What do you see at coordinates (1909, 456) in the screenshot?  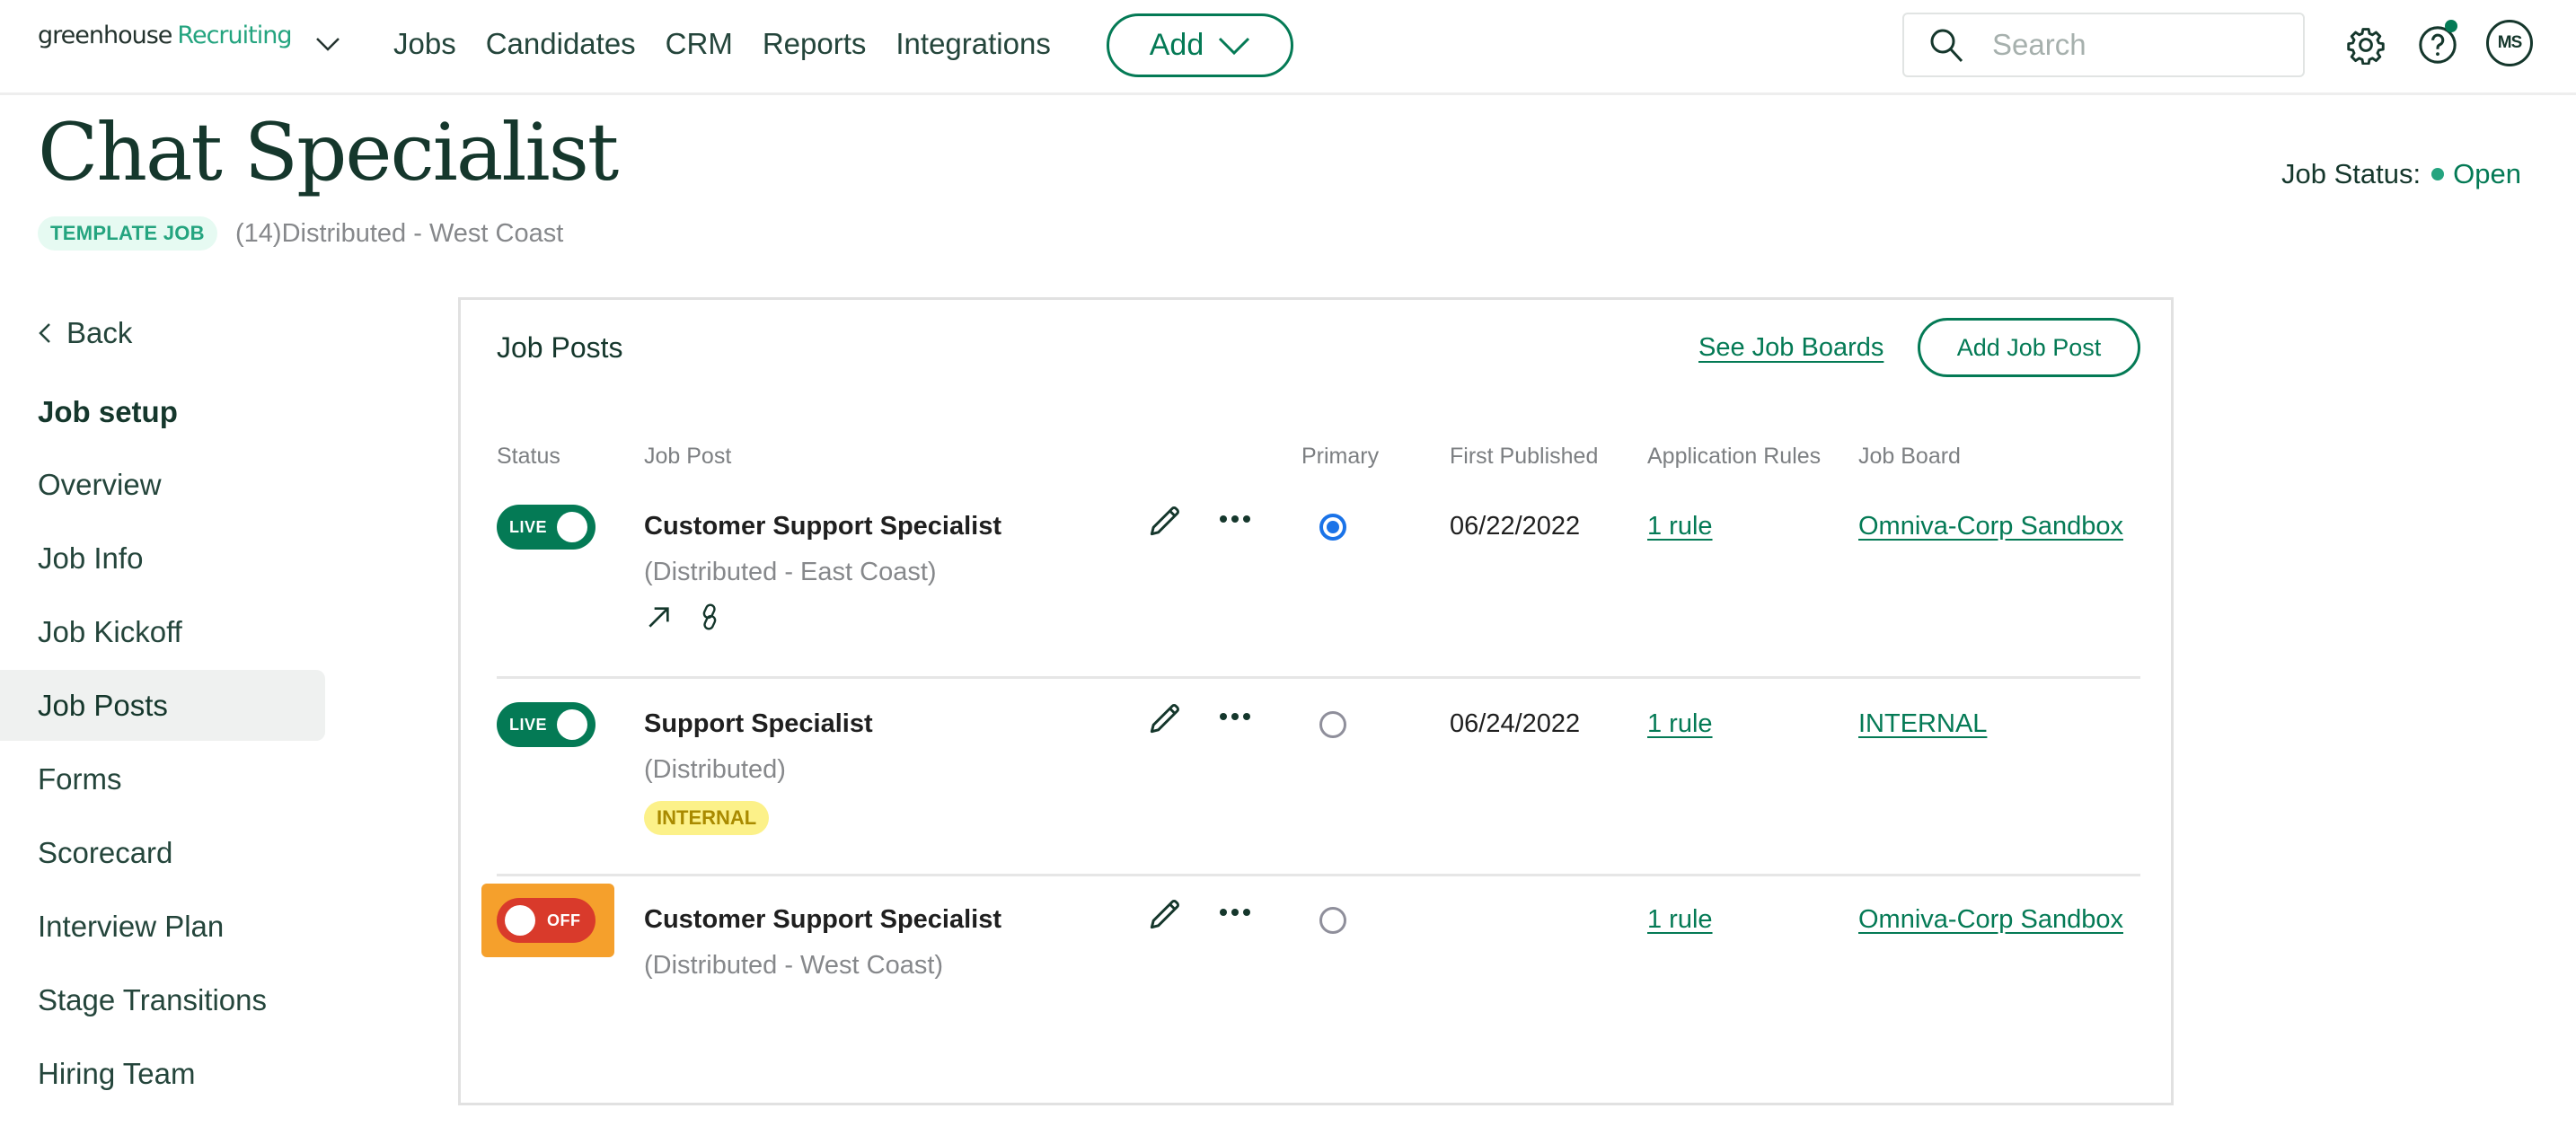 I see `column-header-job-board: Job Board` at bounding box center [1909, 456].